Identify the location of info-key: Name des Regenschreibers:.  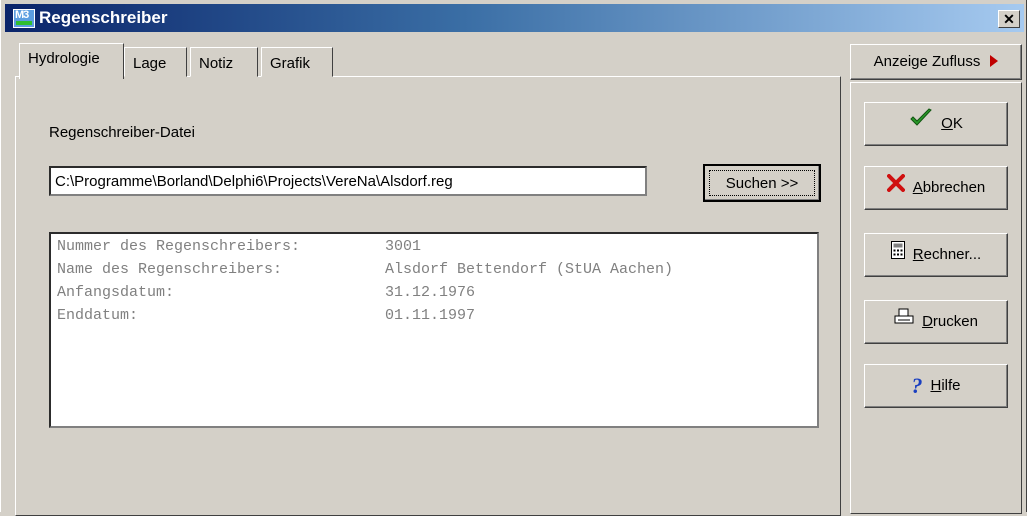
(170, 269).